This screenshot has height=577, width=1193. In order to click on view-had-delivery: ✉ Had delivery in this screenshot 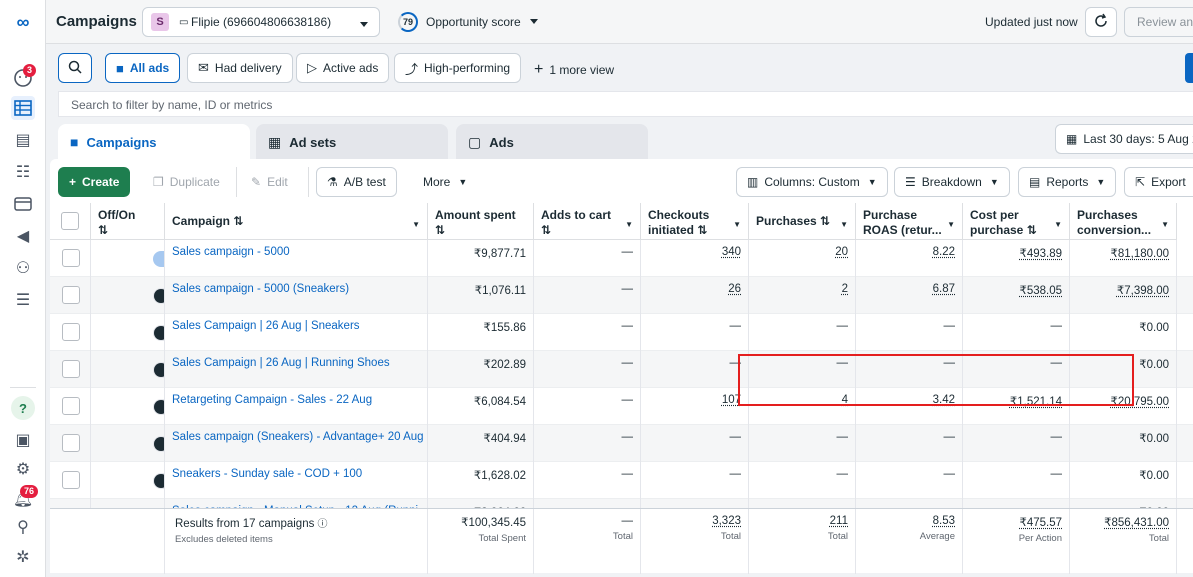, I will do `click(240, 68)`.